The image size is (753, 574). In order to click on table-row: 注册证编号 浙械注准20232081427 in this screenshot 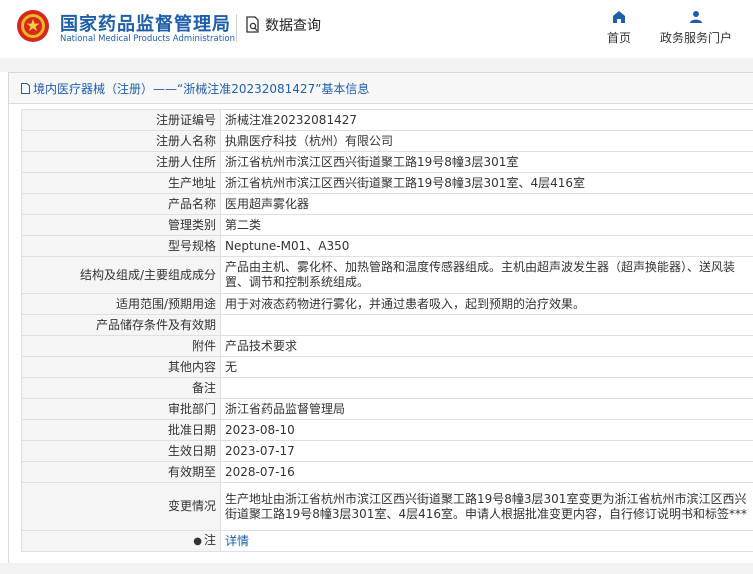, I will do `click(387, 120)`.